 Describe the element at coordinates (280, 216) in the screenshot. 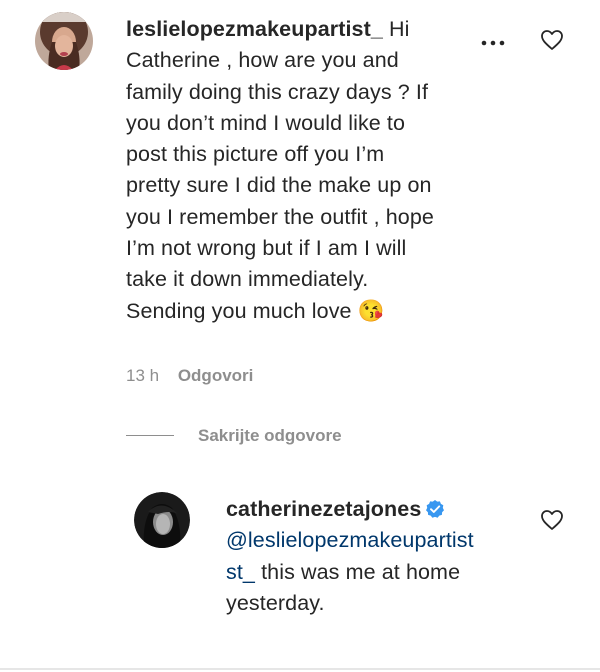

I see `comment-text-line: you I remember the outfit , hope` at that location.